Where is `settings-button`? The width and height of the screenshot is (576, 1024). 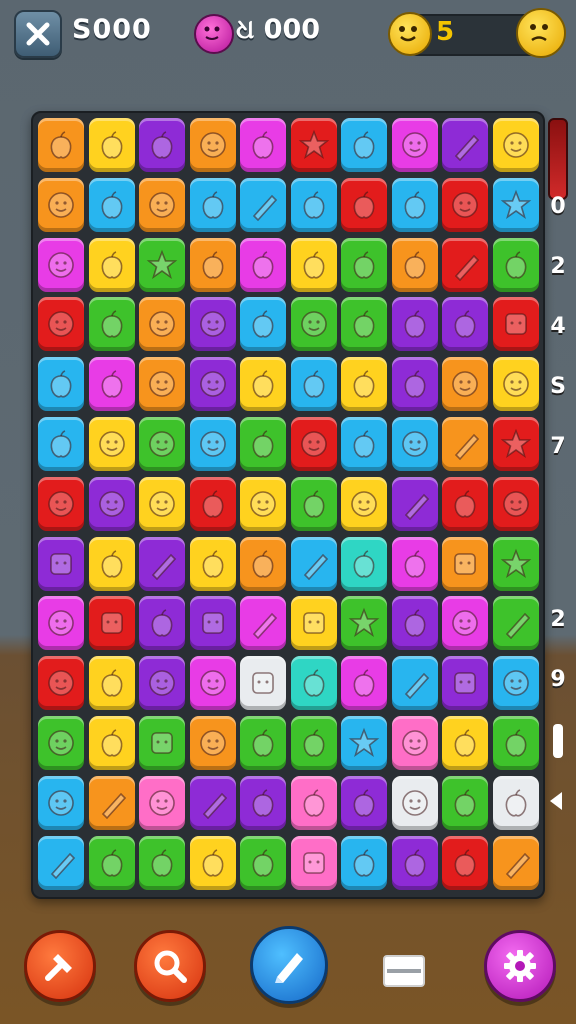
settings-button is located at coordinates (520, 966).